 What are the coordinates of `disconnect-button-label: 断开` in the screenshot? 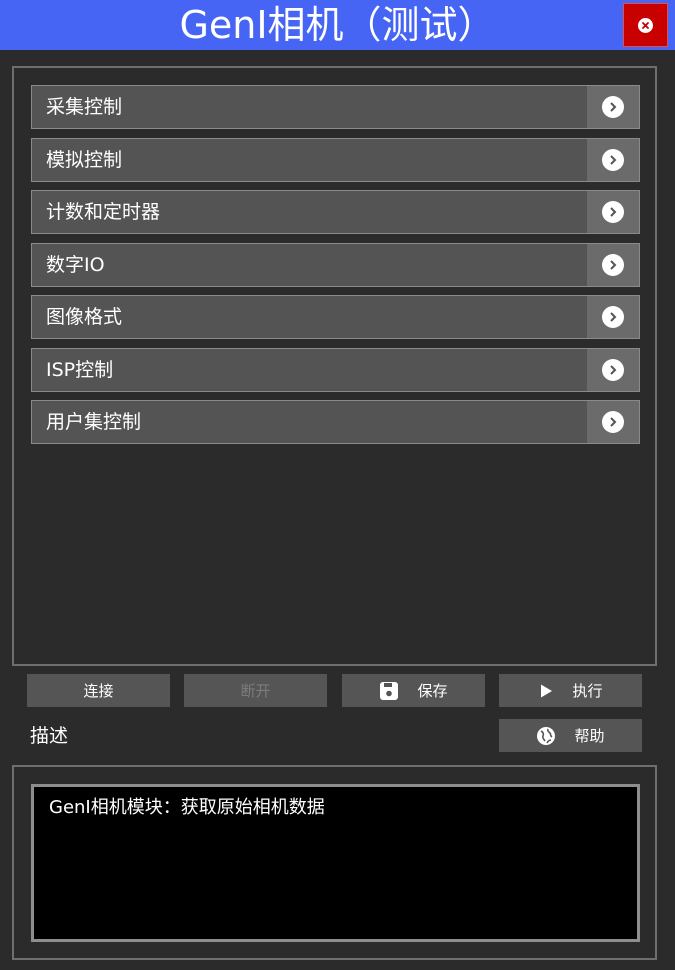 It's located at (255, 691).